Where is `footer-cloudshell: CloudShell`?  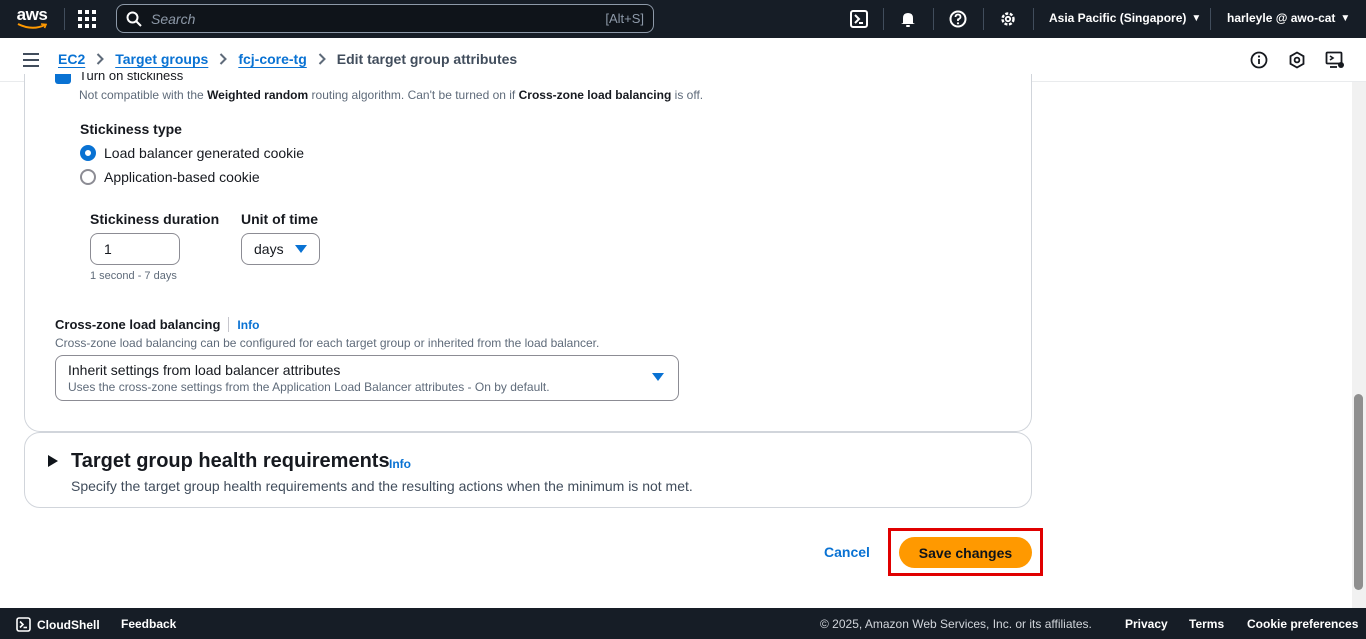
footer-cloudshell: CloudShell is located at coordinates (58, 624).